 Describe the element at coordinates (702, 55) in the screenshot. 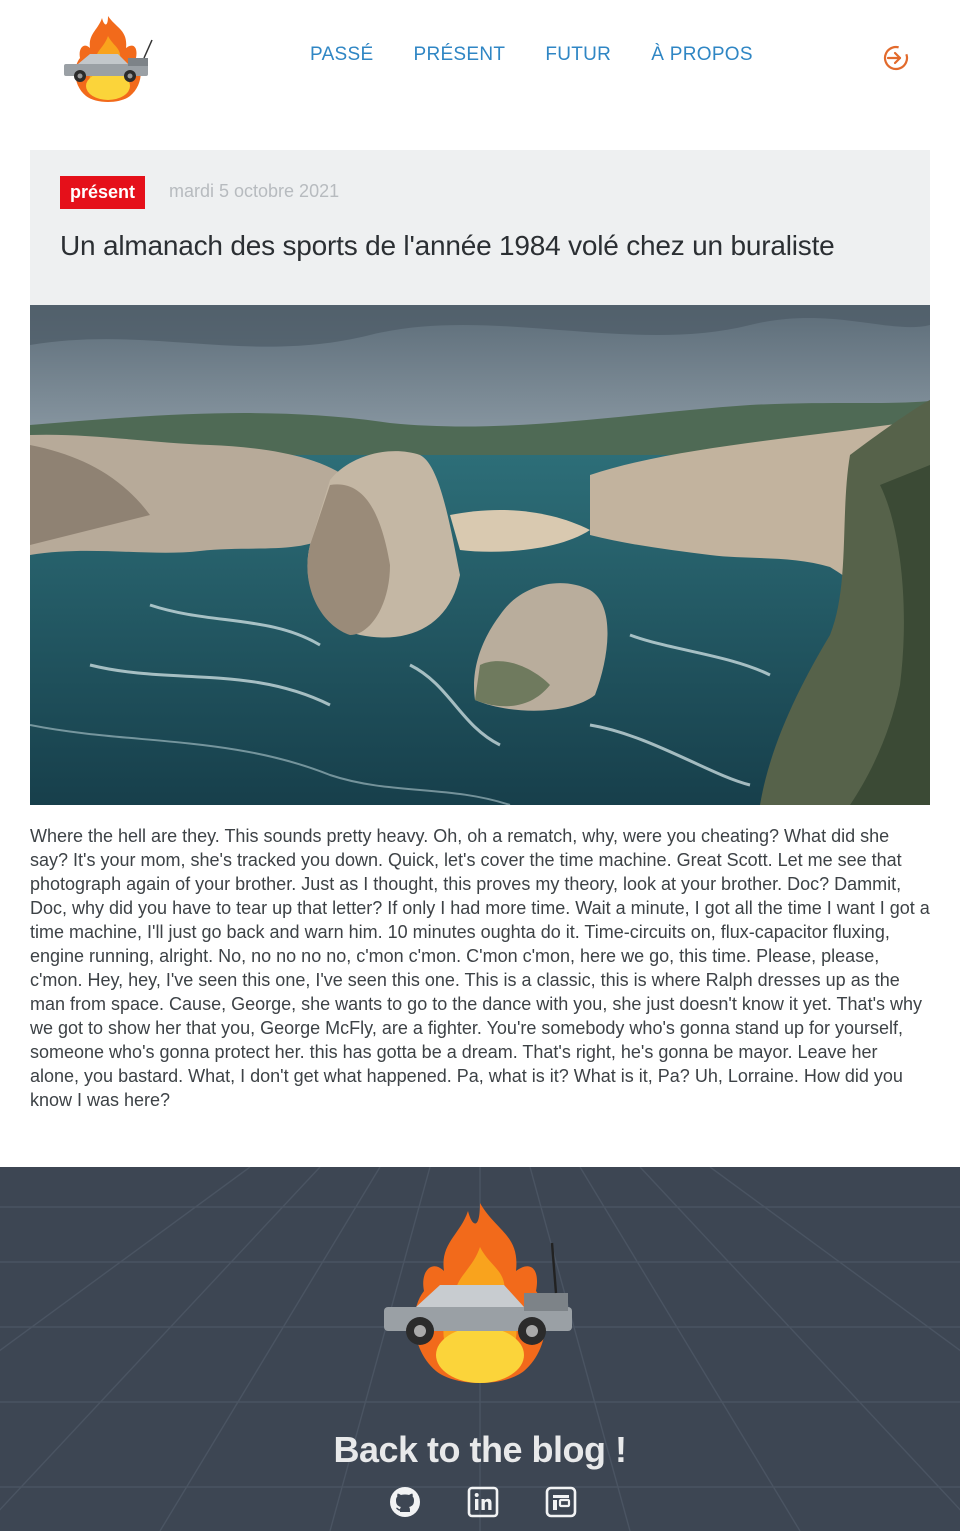

I see `nav-item-a-propos: À PROPOS` at that location.